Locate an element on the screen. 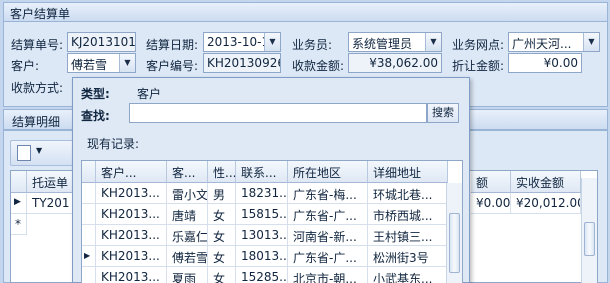 This screenshot has height=283, width=610. type-label: 类型: is located at coordinates (95, 94).